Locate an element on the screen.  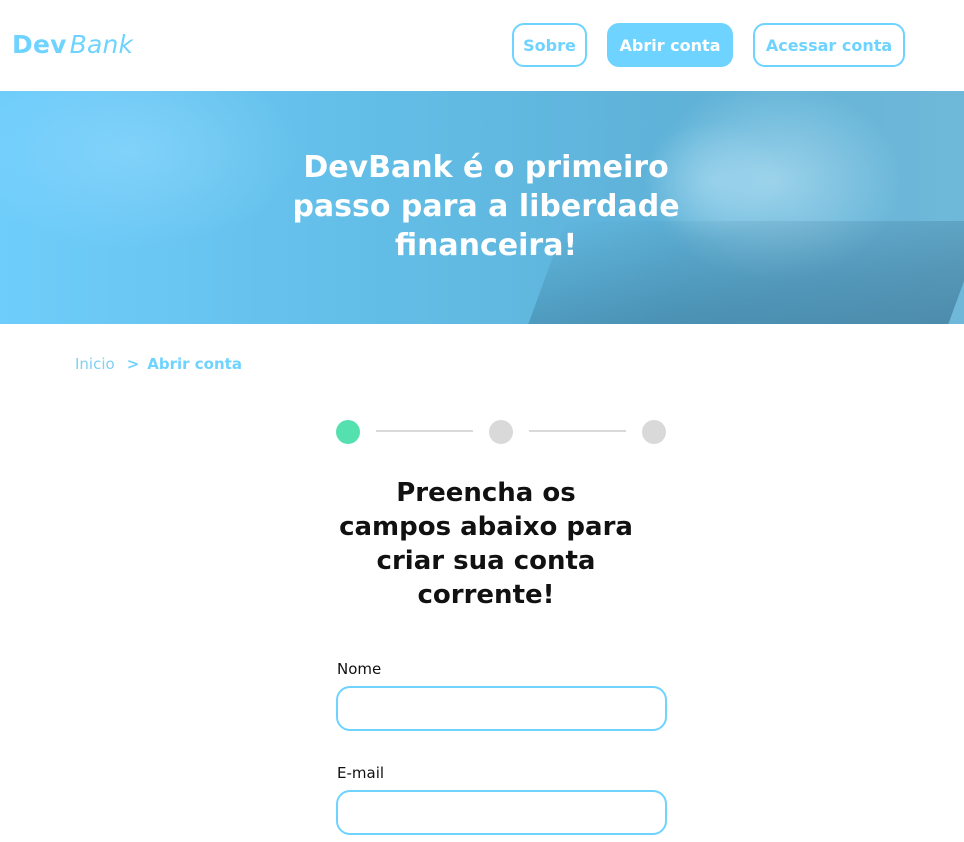
acessar-conta-button: Acessar conta is located at coordinates (829, 45).